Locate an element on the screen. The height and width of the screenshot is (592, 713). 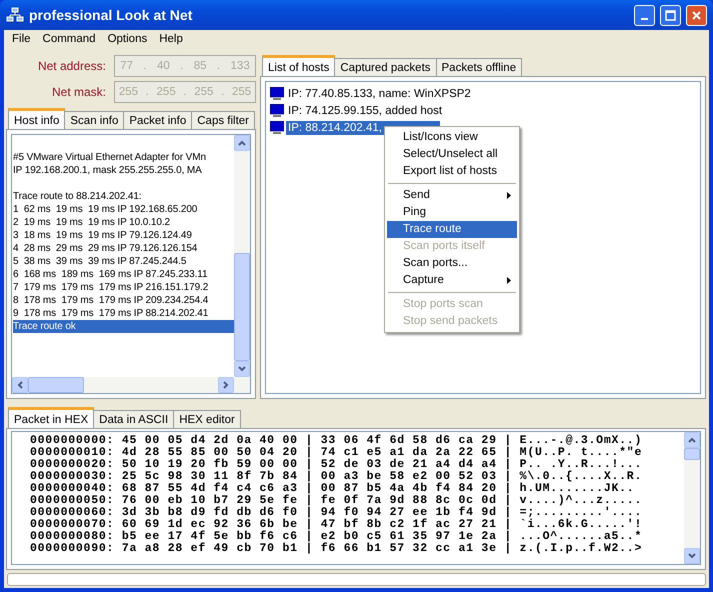
info-line: 4 28 ms 29 ms 29 ms IP 79.126.126.154 is located at coordinates (105, 248).